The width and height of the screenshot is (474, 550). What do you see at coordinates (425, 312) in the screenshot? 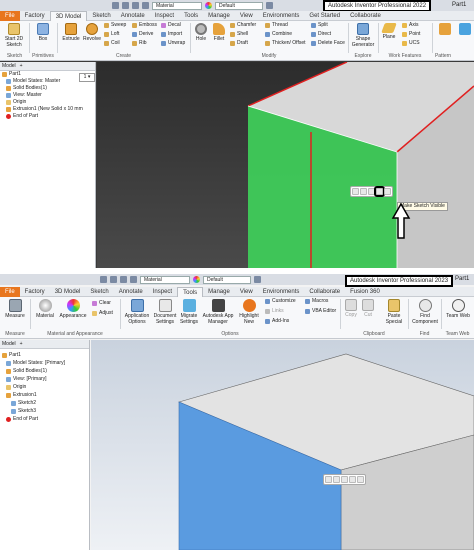
I see `find-component-button: Find Component` at bounding box center [425, 312].